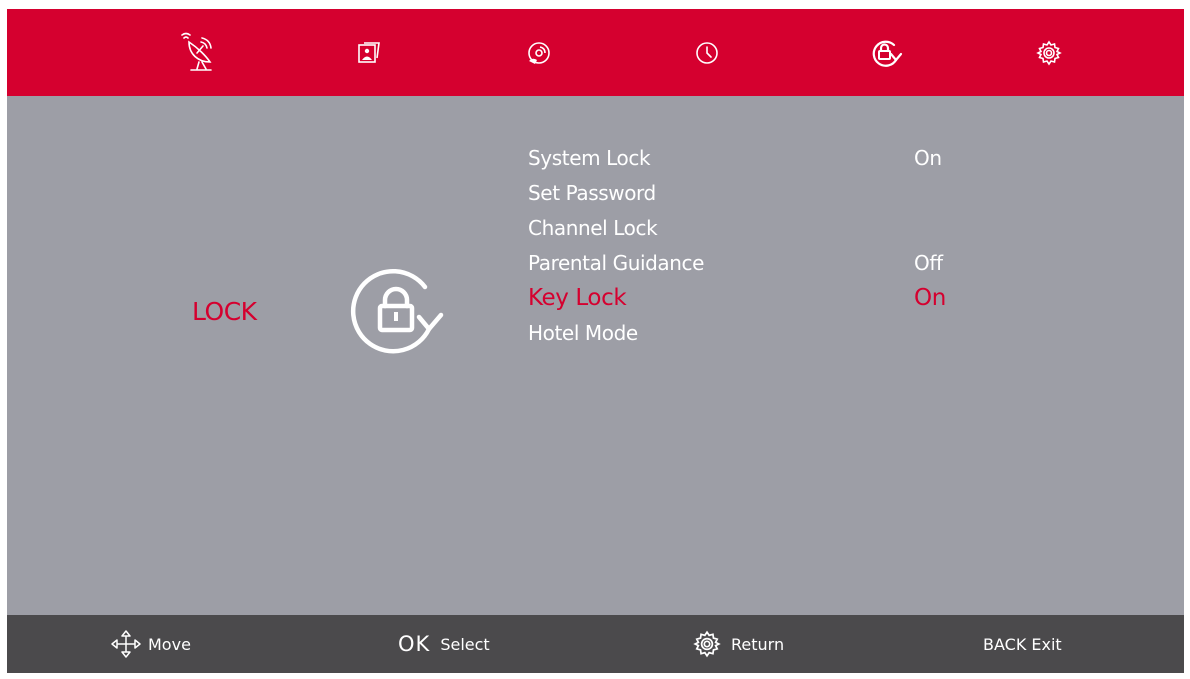 The image size is (1190, 679). I want to click on exit-label: BACK Exit, so click(1022, 644).